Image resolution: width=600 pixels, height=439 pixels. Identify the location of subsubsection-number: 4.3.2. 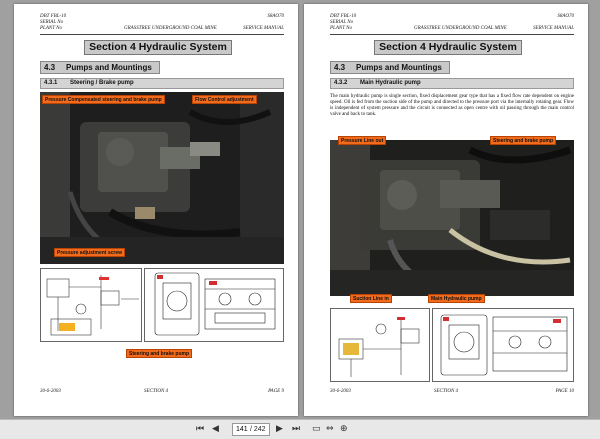
(341, 83).